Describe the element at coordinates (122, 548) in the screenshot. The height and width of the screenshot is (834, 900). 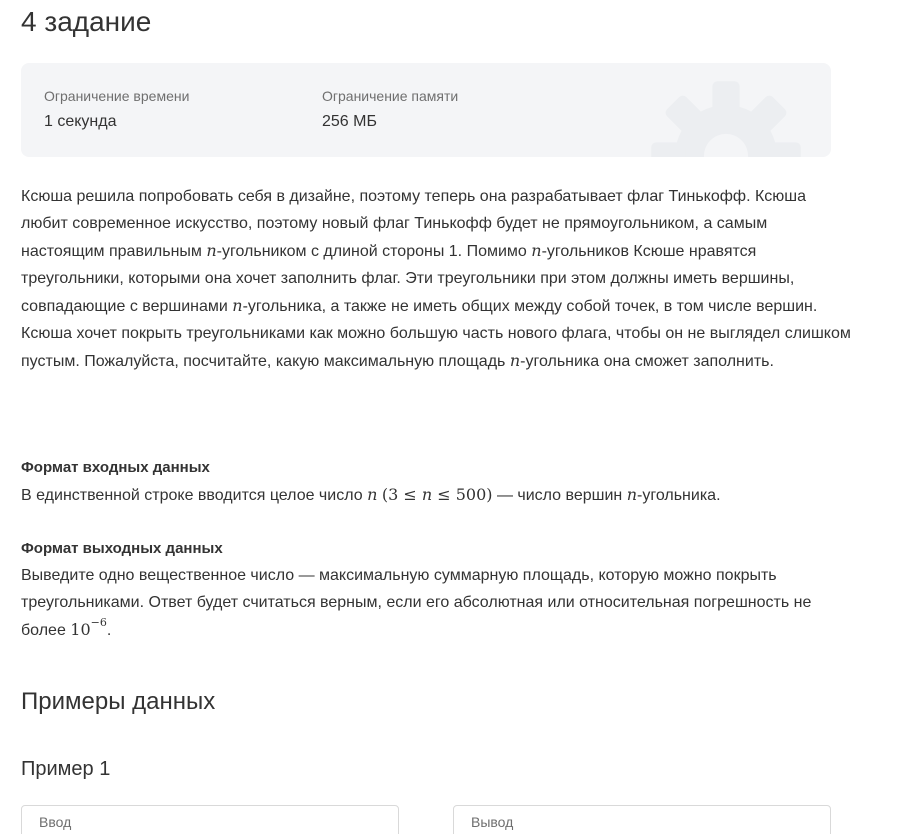
I see `output-format-heading: Формат выходных данных` at that location.